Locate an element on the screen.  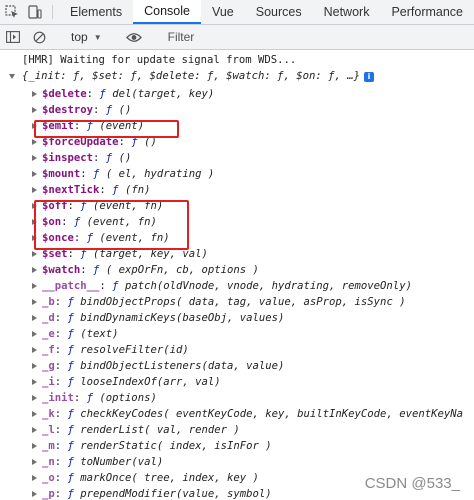
tab-network: Network is located at coordinates (347, 12).